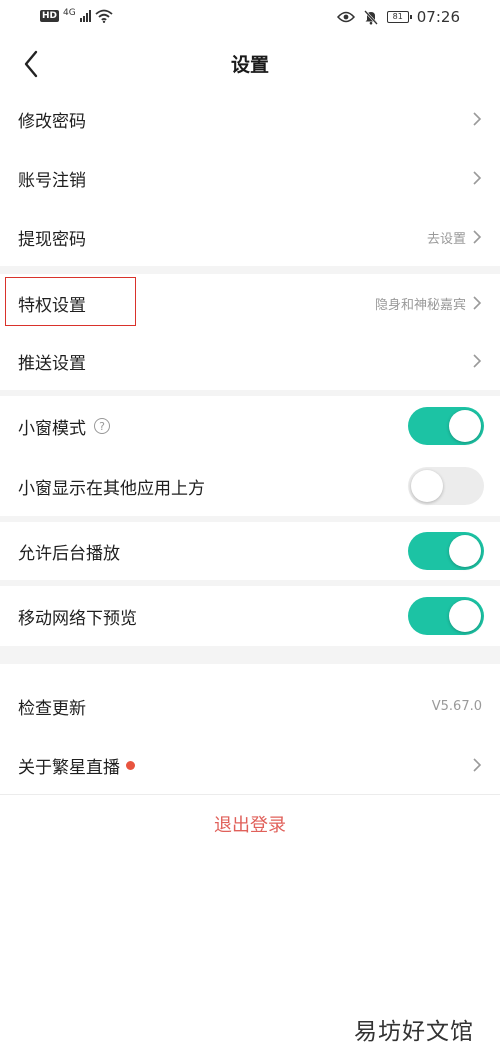 This screenshot has width=500, height=1055. I want to click on background-play-toggle, so click(446, 551).